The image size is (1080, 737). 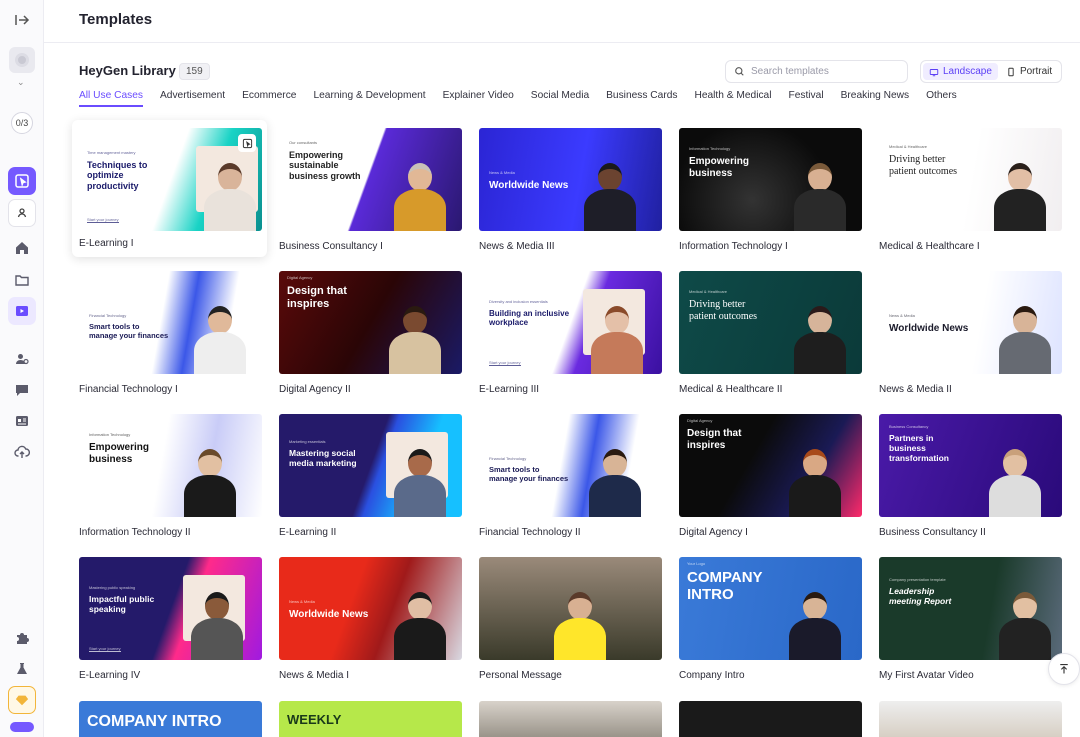 I want to click on thumbnail-kicker: Digital Agency, so click(x=300, y=277).